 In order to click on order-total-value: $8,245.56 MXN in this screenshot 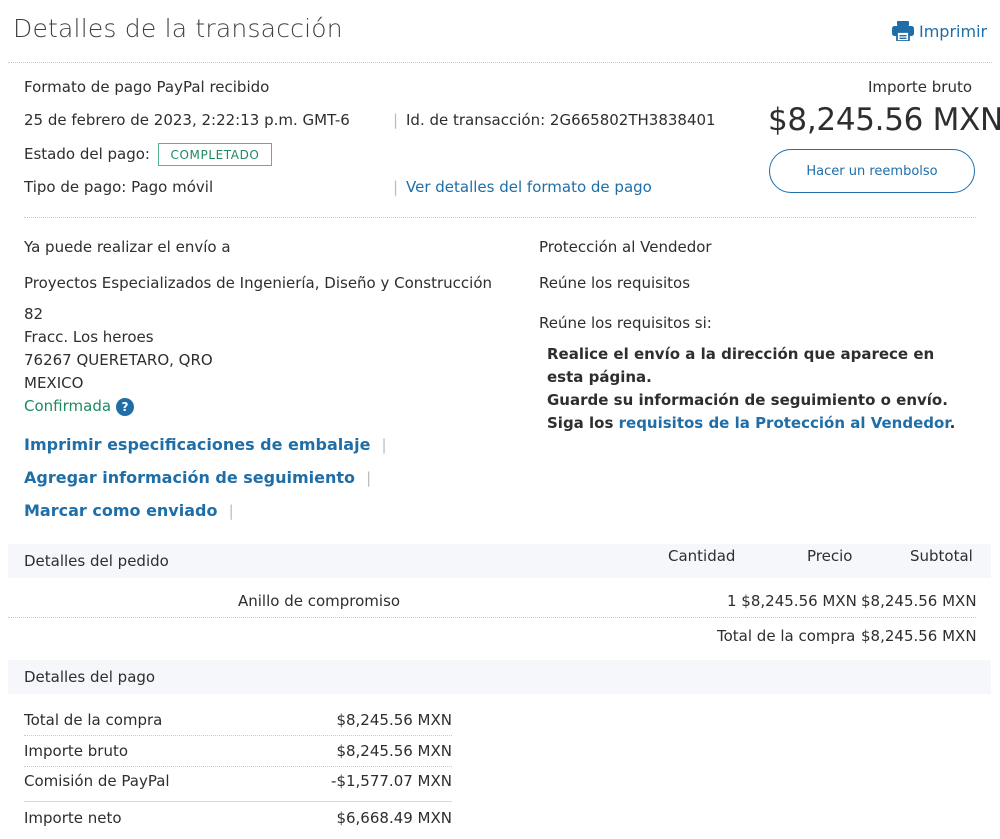, I will do `click(919, 636)`.